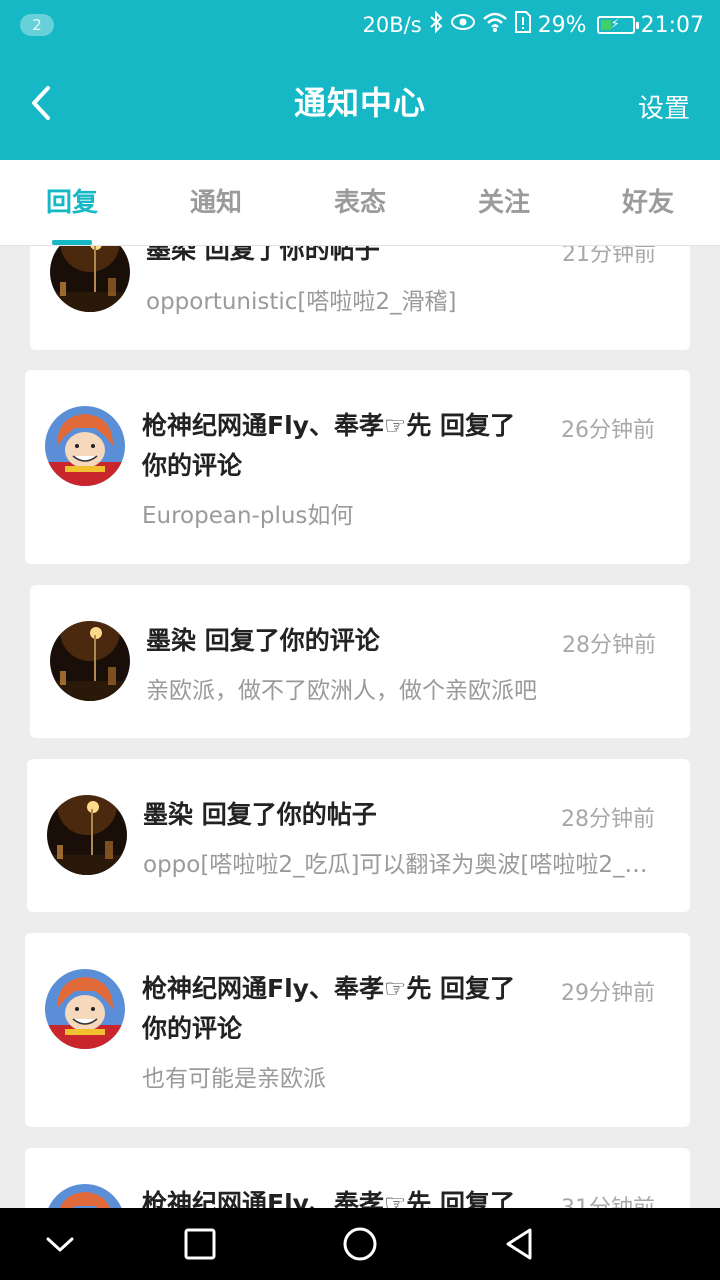 Image resolution: width=720 pixels, height=1280 pixels. Describe the element at coordinates (359, 103) in the screenshot. I see `page-title: 通知中心` at that location.